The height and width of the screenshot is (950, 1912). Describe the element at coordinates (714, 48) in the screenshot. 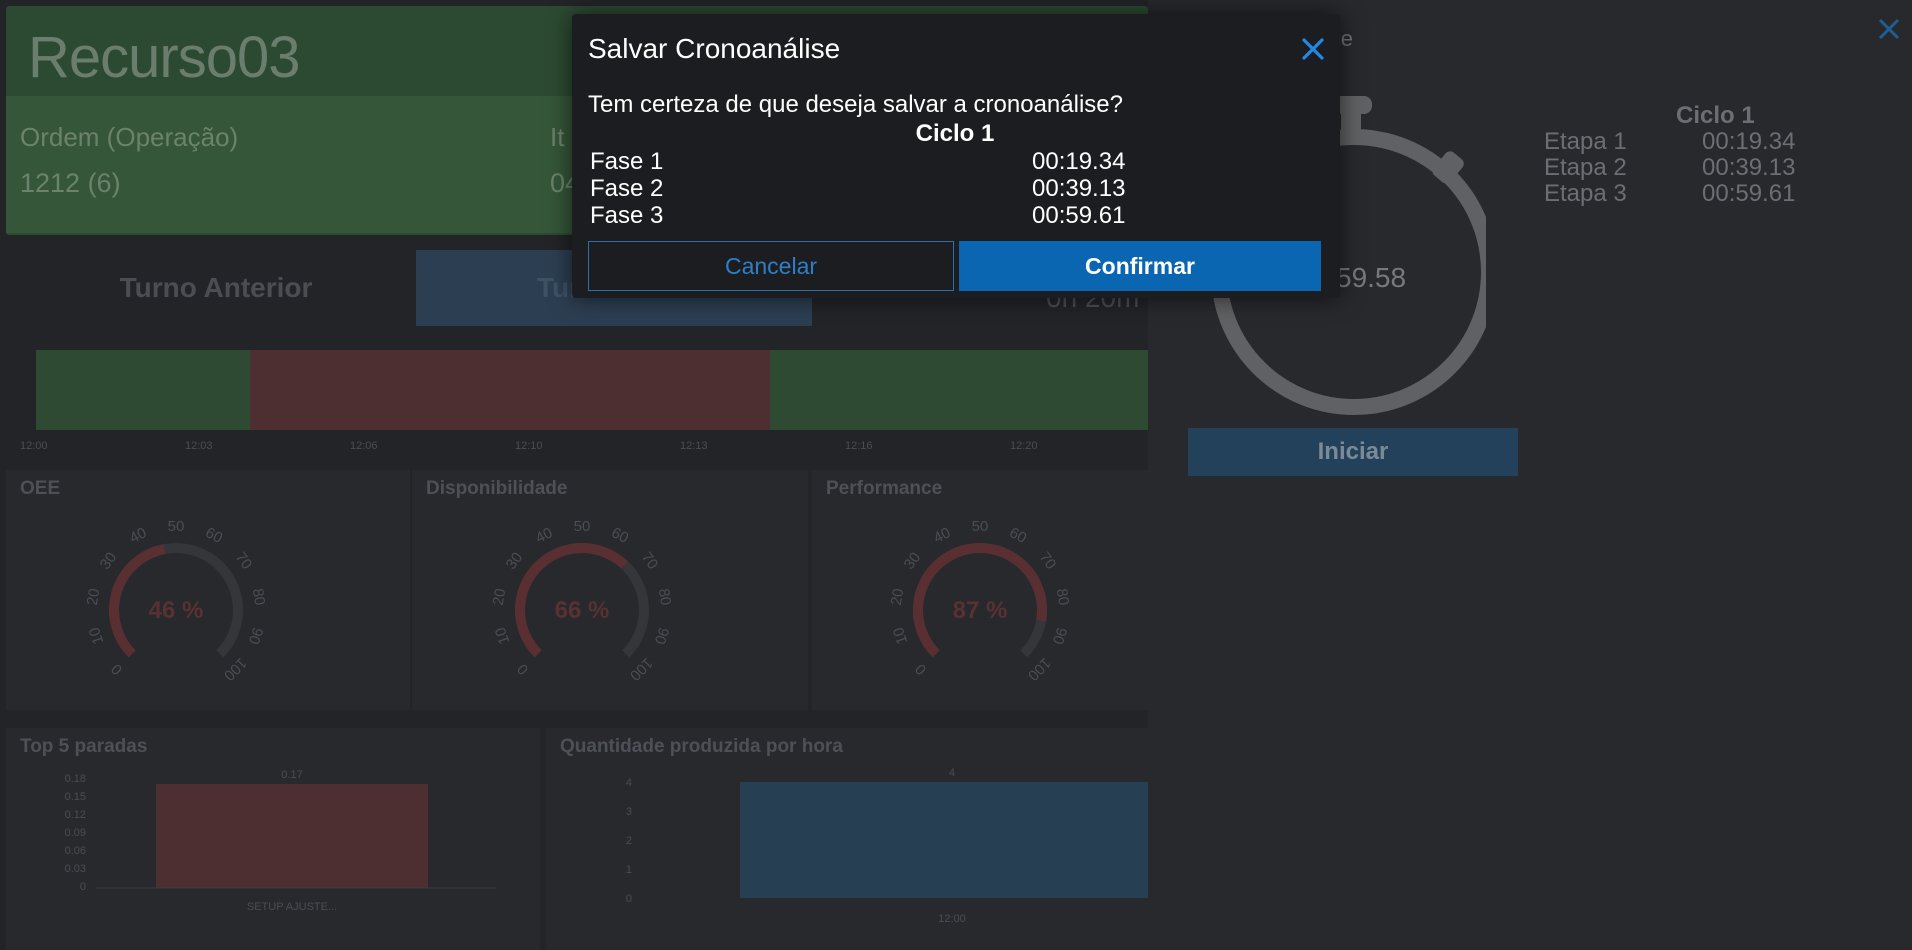

I see `dialog-title: Salvar Cronoanálise` at that location.